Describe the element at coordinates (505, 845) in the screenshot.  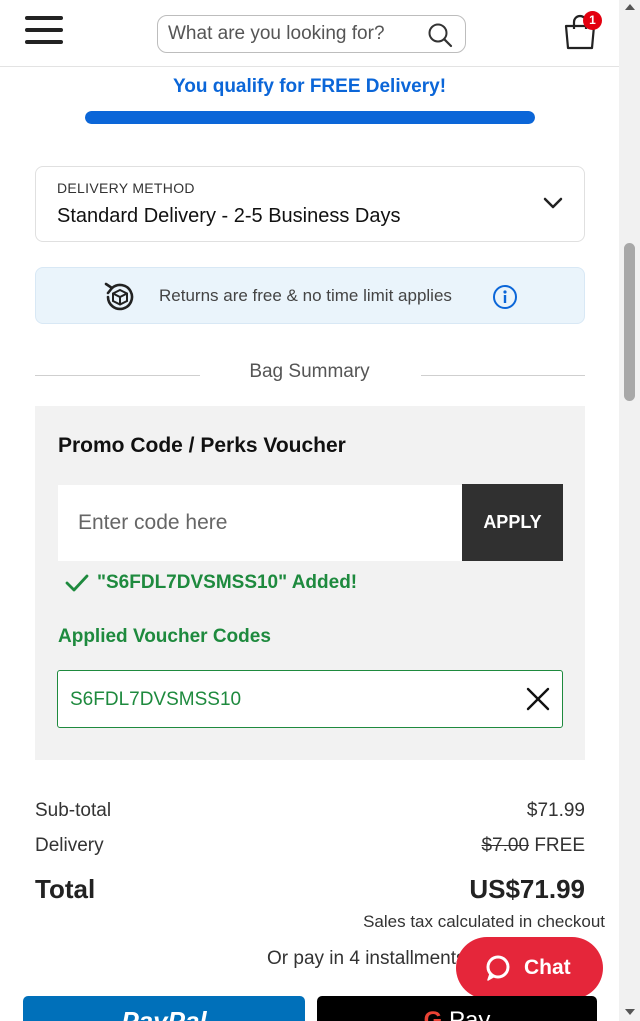
I see `delivery-original-price: $7.00` at that location.